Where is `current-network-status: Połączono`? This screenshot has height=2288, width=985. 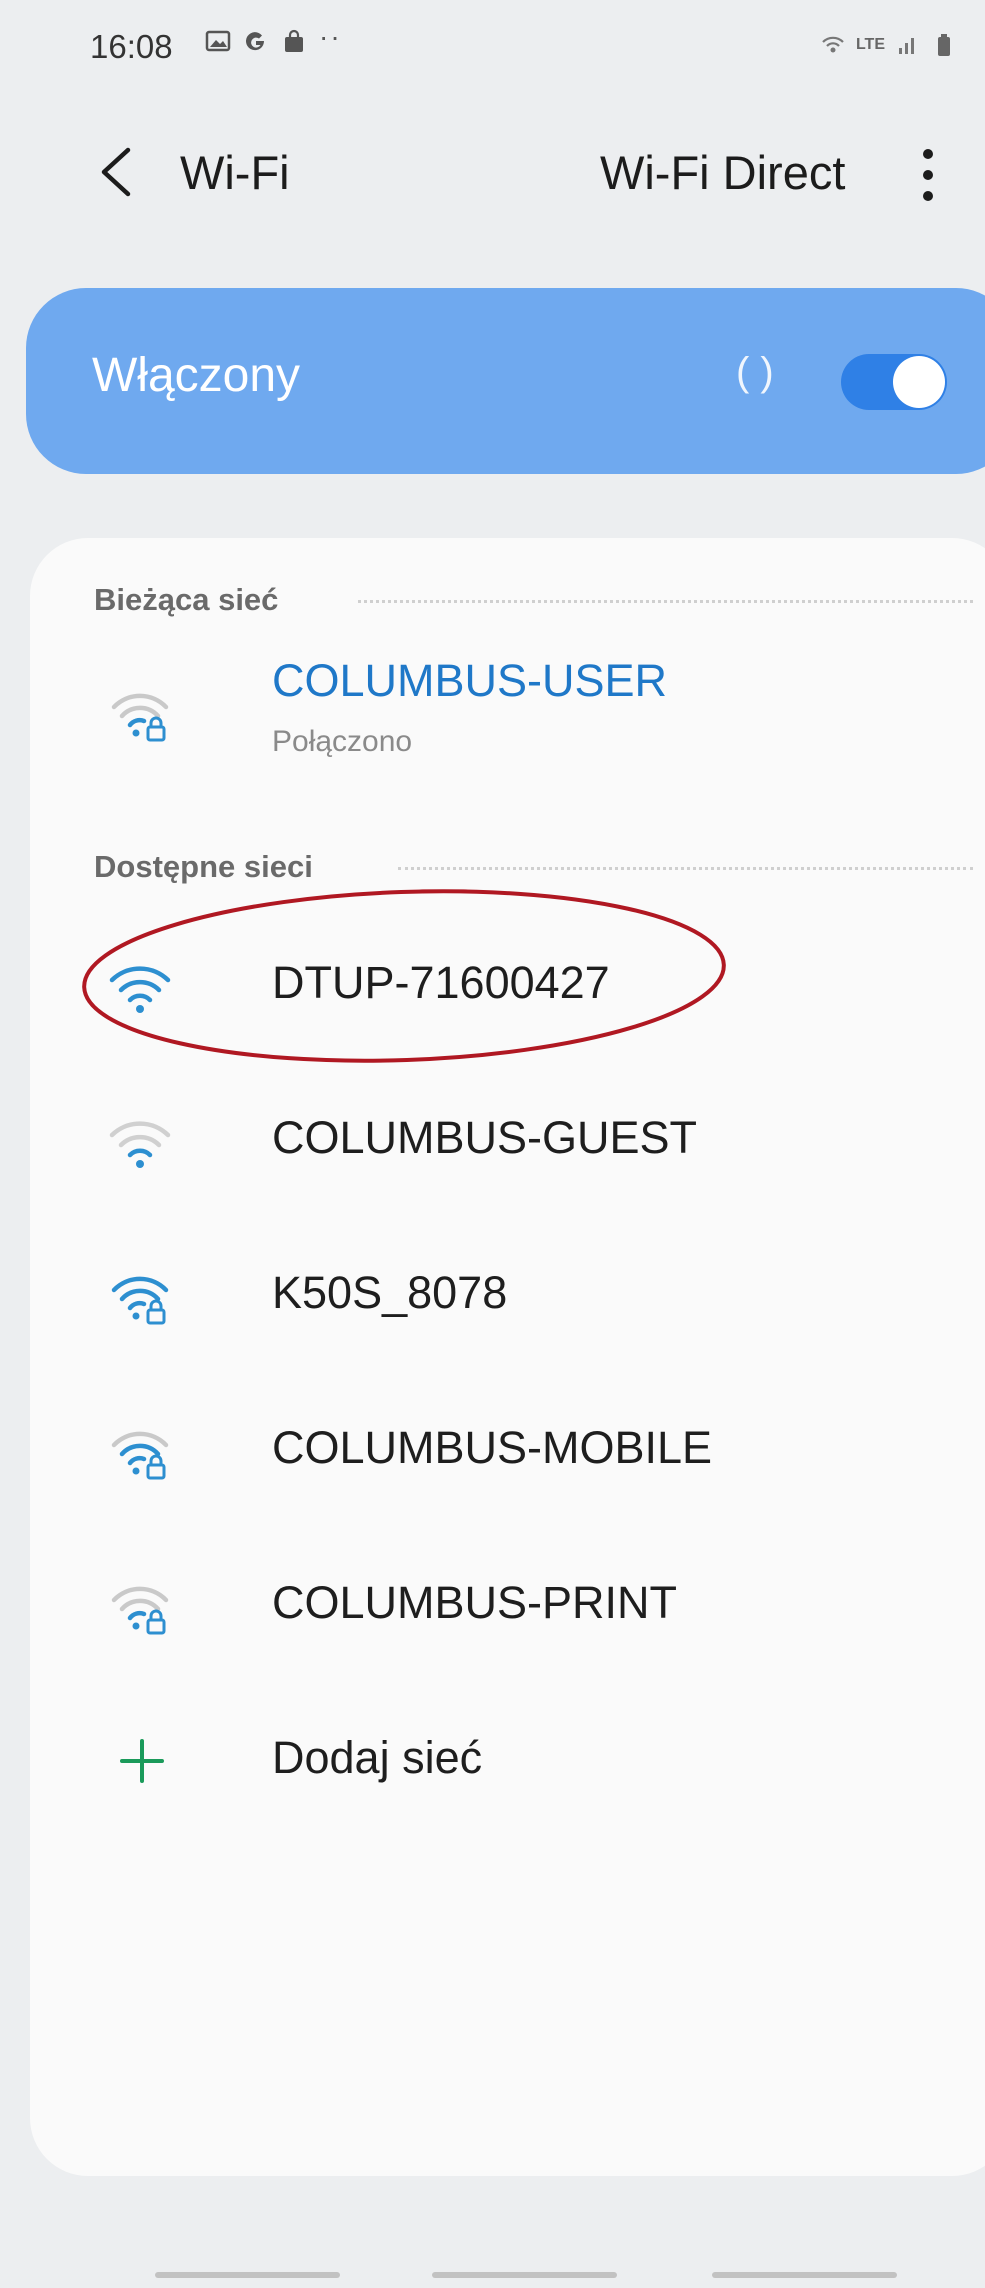
current-network-status: Połączono is located at coordinates (342, 741).